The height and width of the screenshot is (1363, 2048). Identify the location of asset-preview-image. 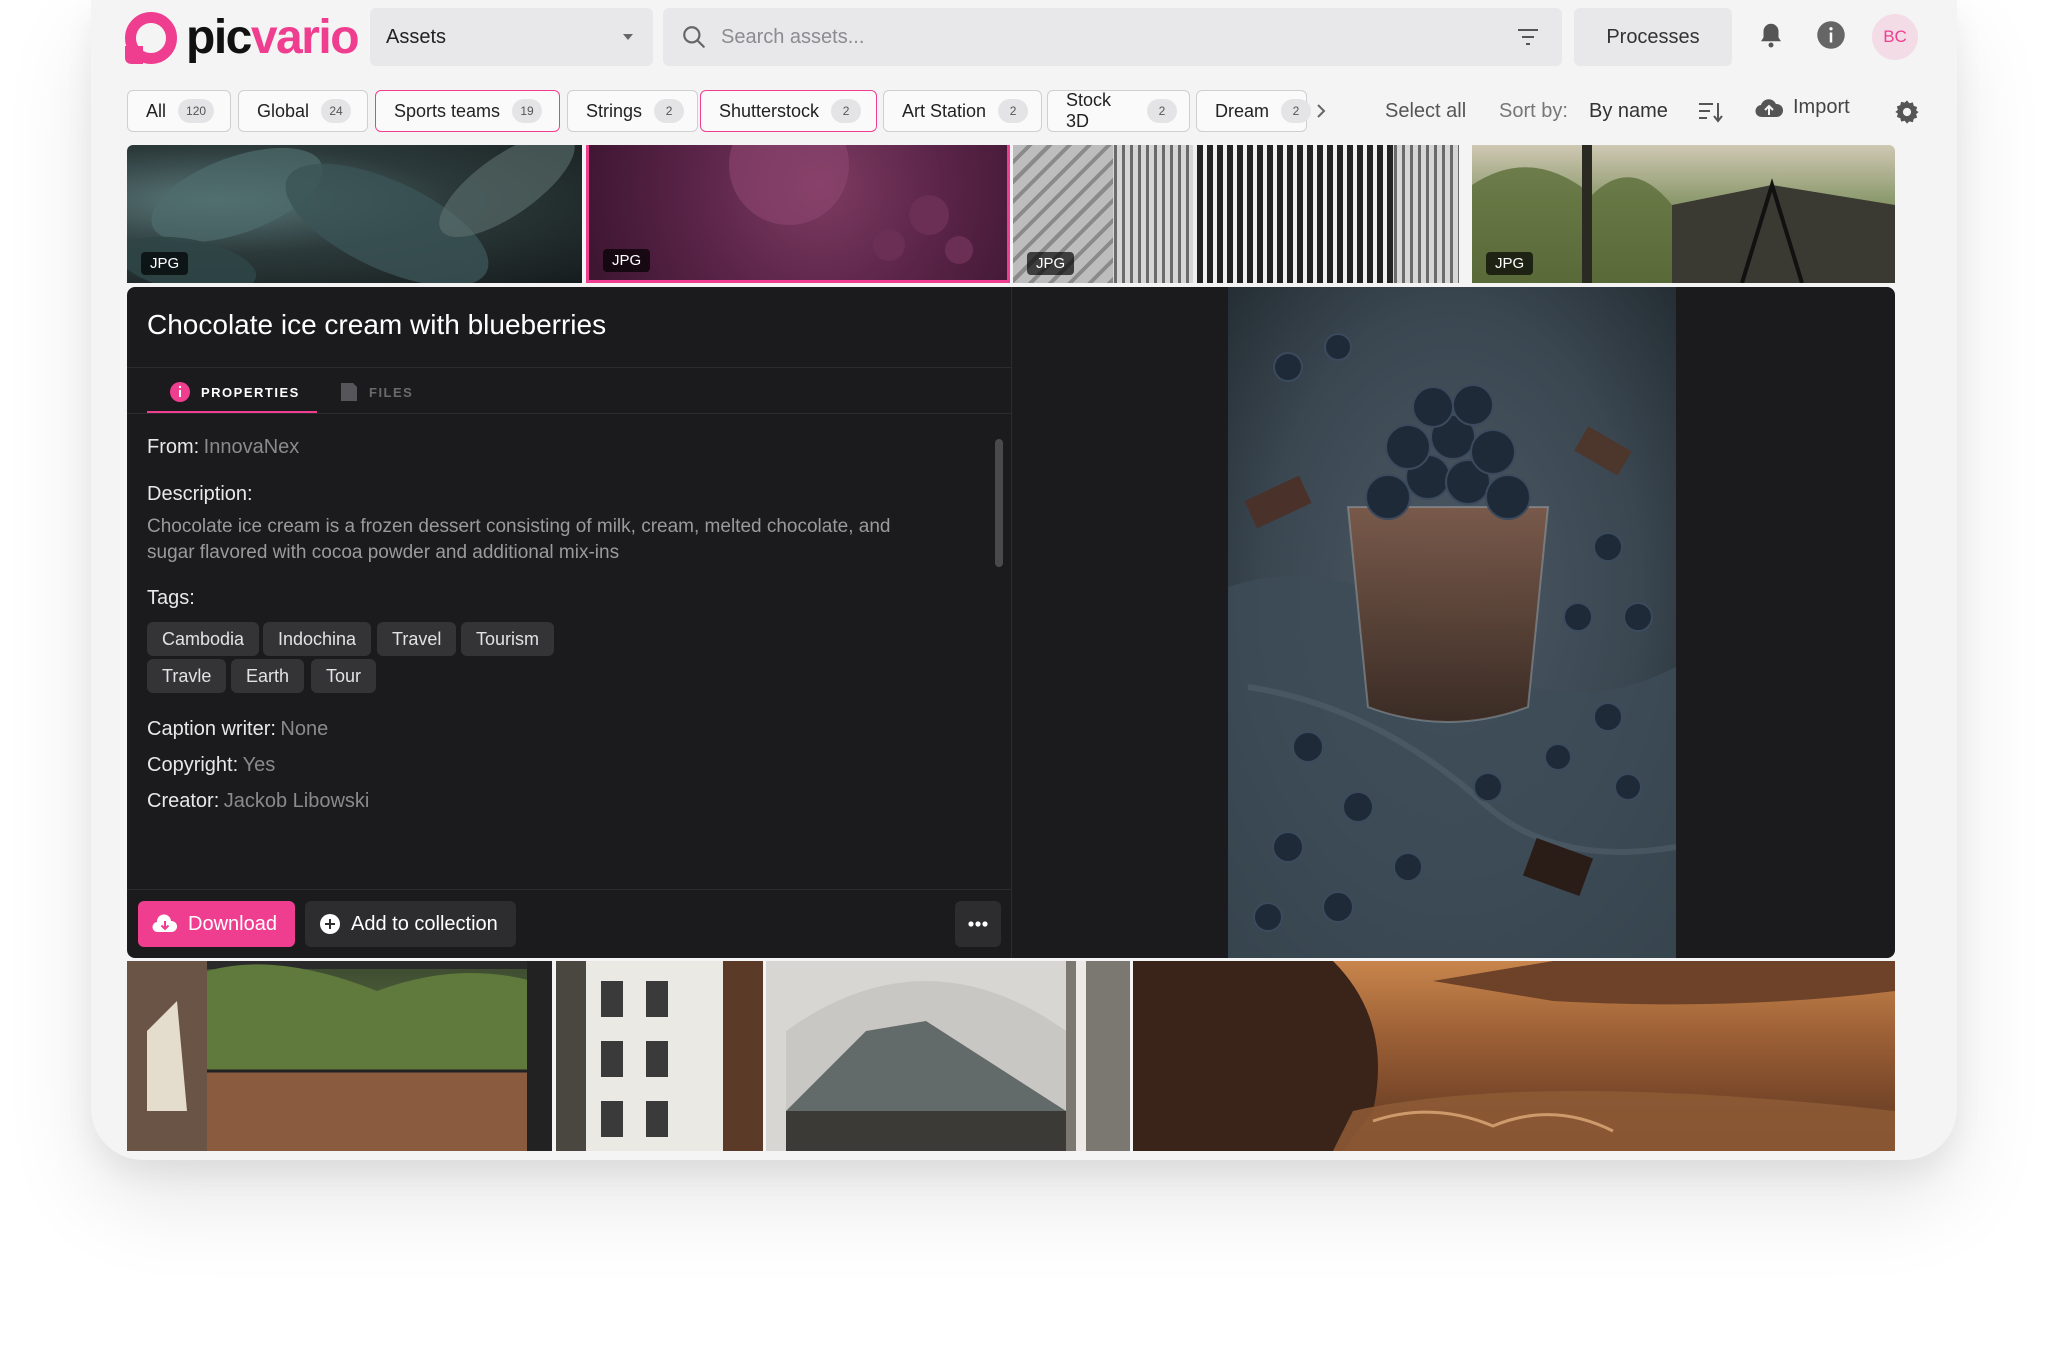
(1452, 622).